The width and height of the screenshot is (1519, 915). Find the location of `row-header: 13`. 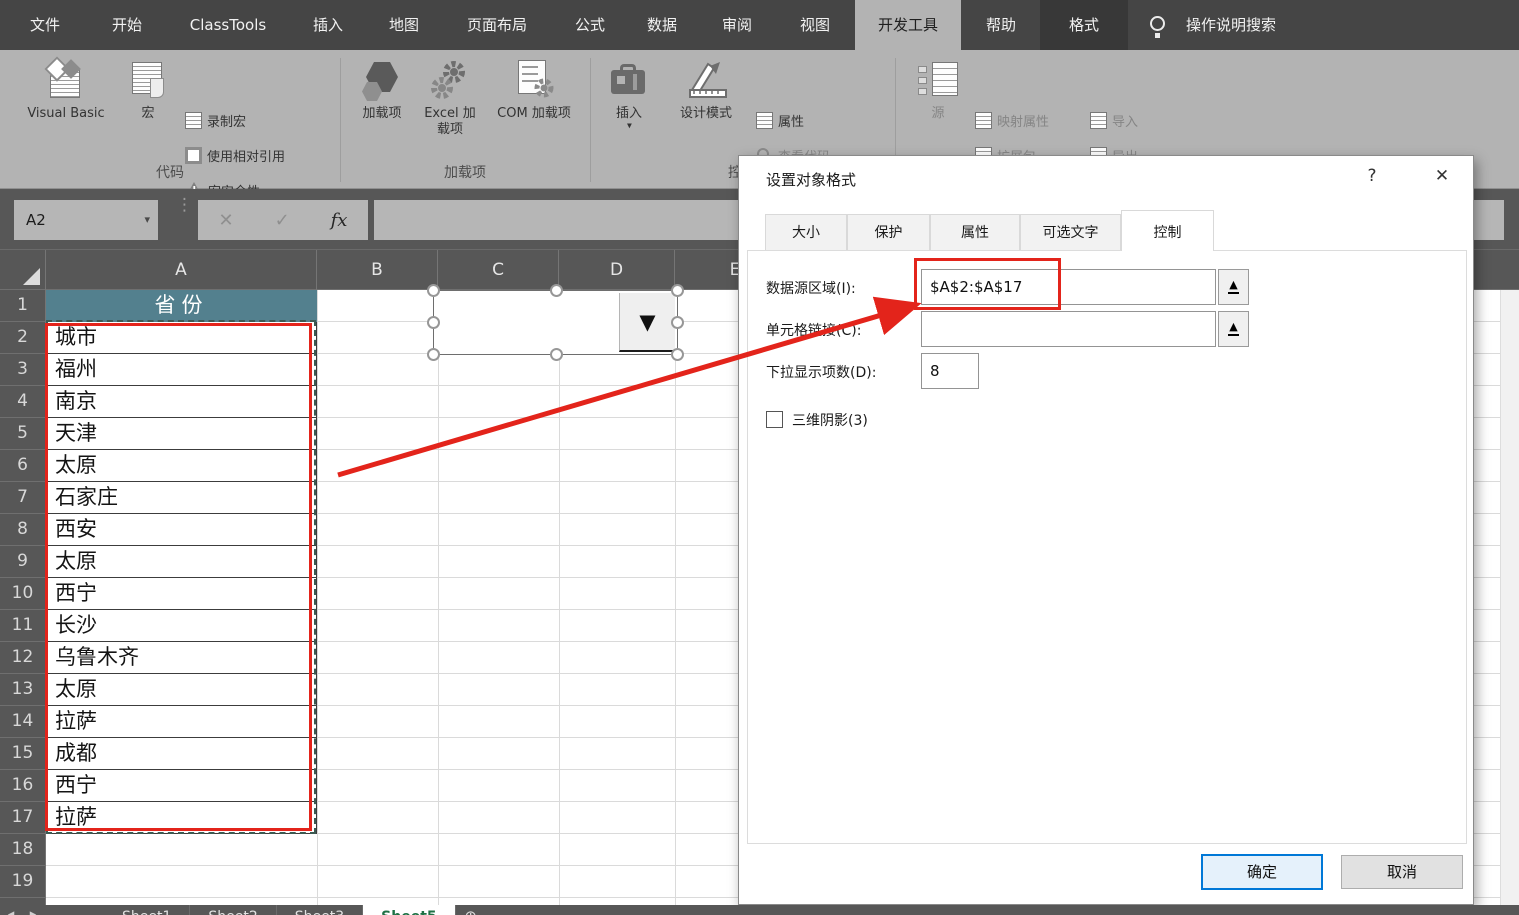

row-header: 13 is located at coordinates (23, 690).